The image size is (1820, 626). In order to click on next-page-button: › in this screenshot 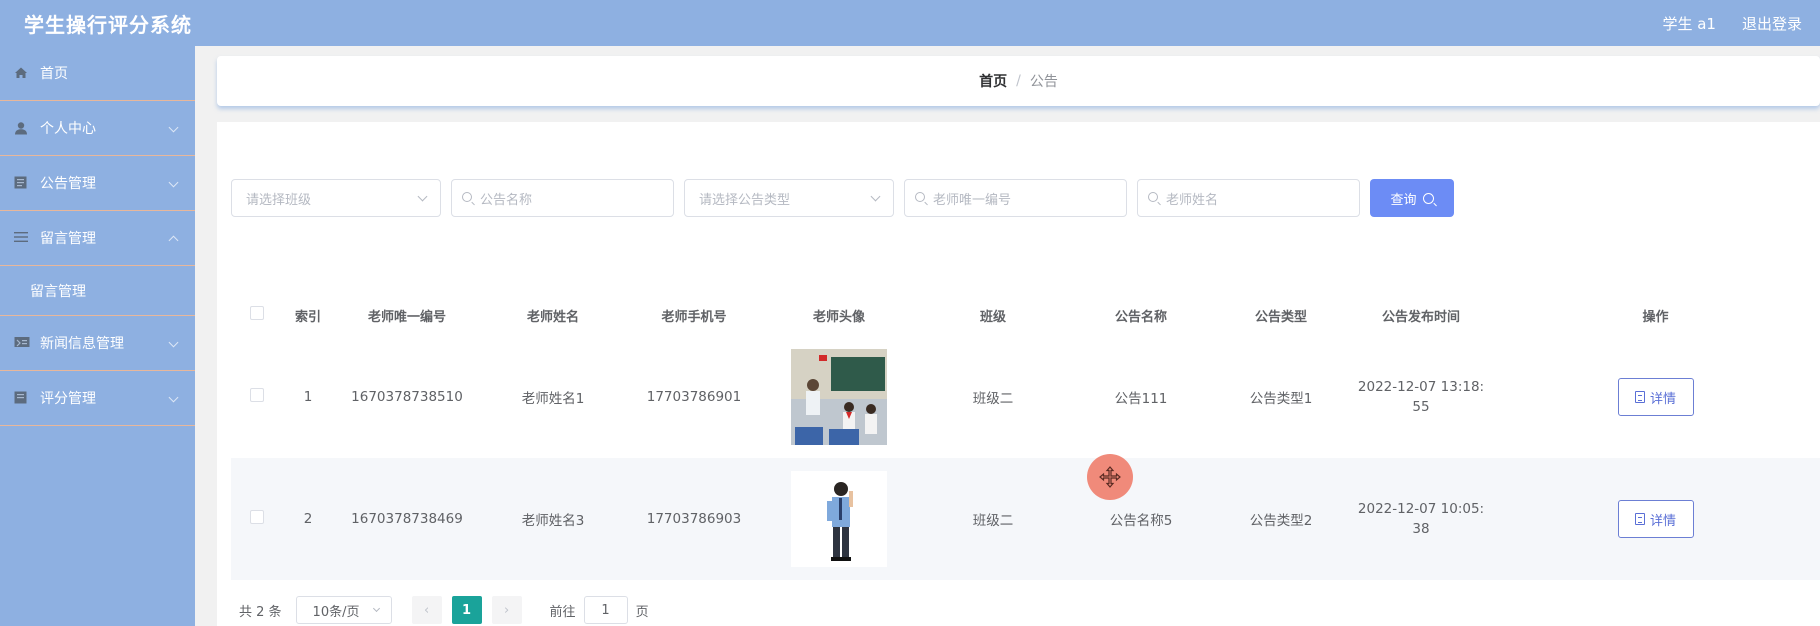, I will do `click(506, 610)`.